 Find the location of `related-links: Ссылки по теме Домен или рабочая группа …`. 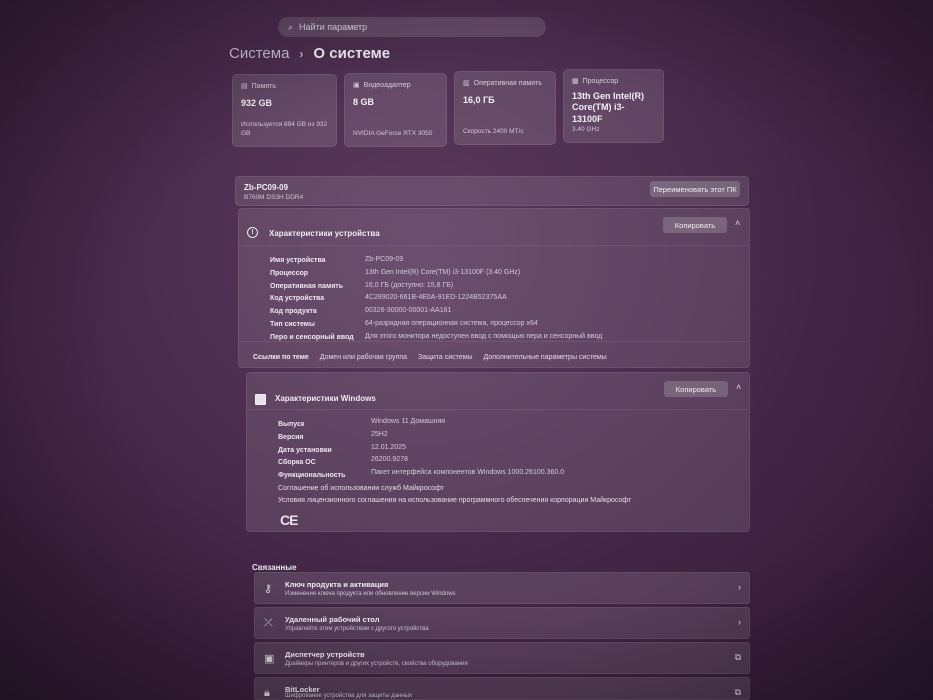

related-links: Ссылки по теме Домен или рабочая группа … is located at coordinates (430, 357).